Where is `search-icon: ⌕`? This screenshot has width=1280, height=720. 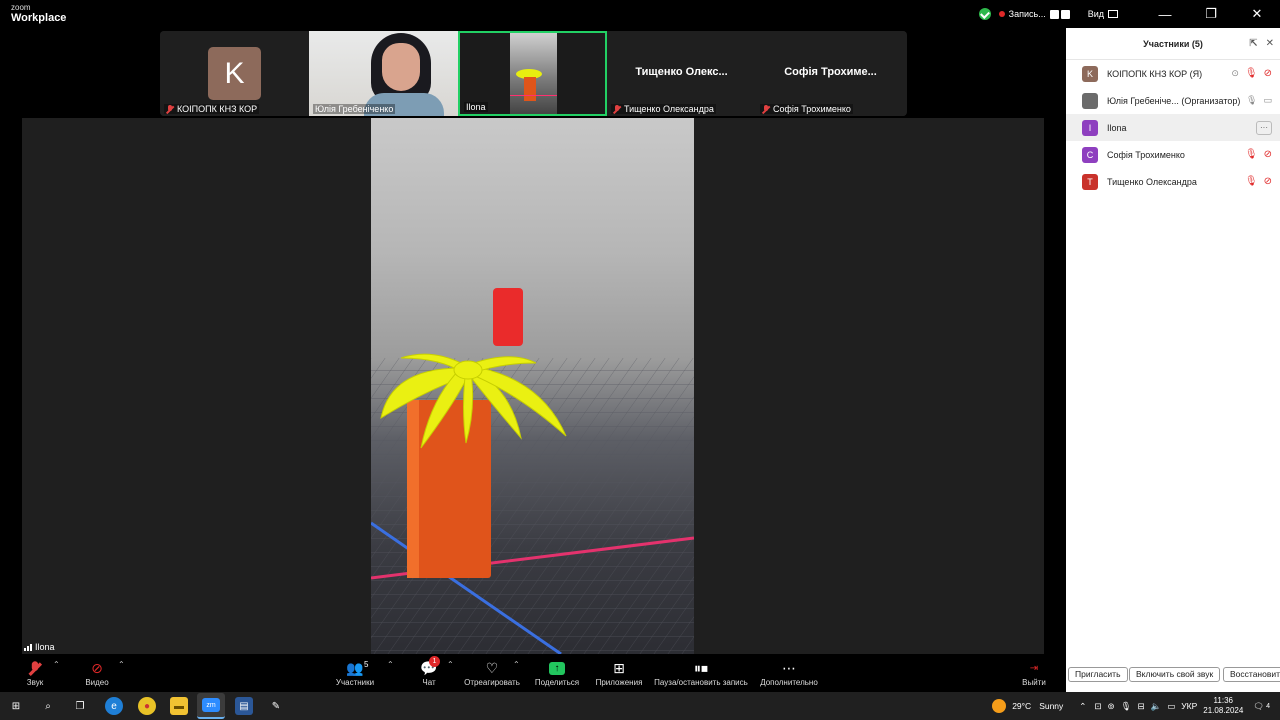 search-icon: ⌕ is located at coordinates (48, 706).